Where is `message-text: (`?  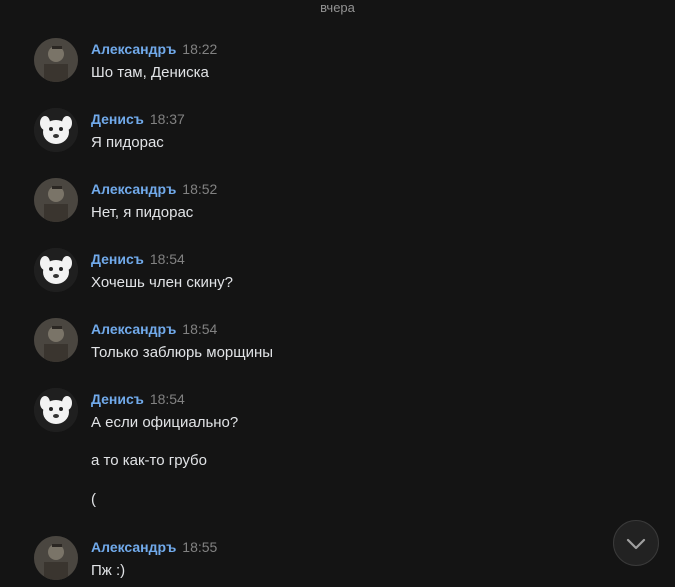
message-text: ( is located at coordinates (93, 499).